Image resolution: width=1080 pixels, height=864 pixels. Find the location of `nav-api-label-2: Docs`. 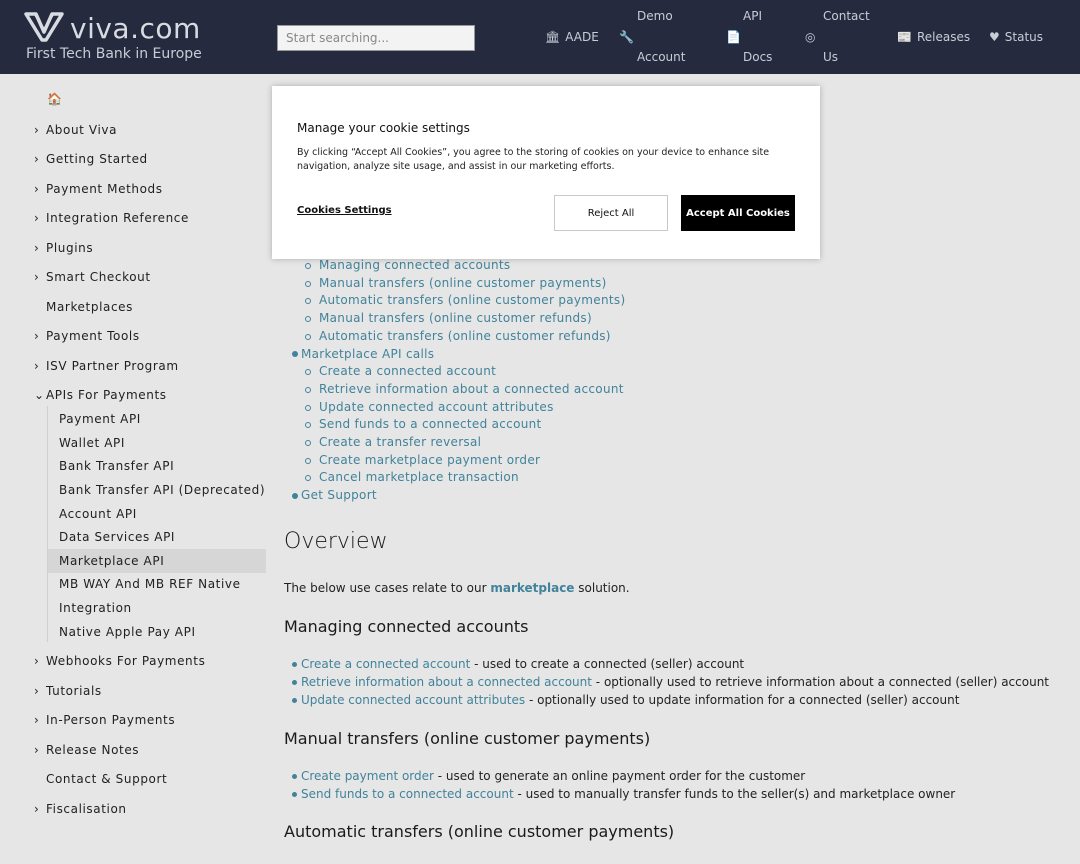

nav-api-label-2: Docs is located at coordinates (758, 57).